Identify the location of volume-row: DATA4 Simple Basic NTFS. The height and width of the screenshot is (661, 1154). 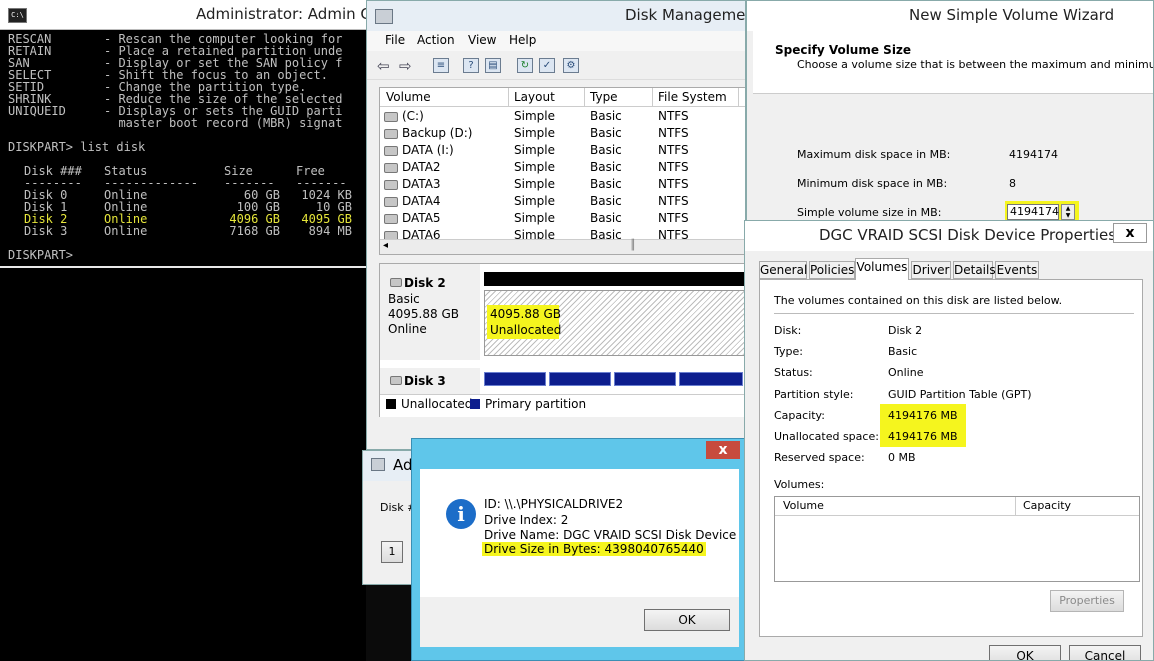
(562, 201).